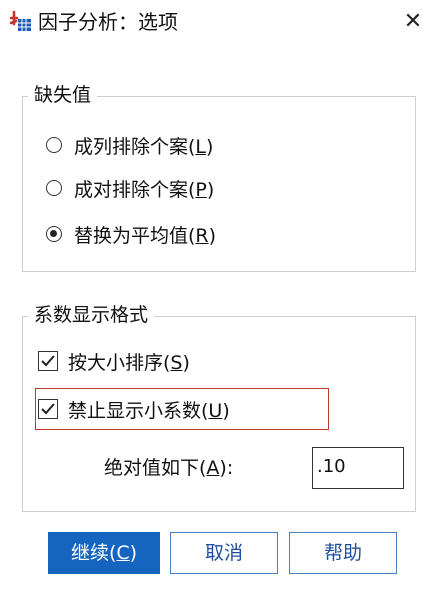 This screenshot has width=438, height=600. I want to click on absolute-value-input: .10, so click(358, 468).